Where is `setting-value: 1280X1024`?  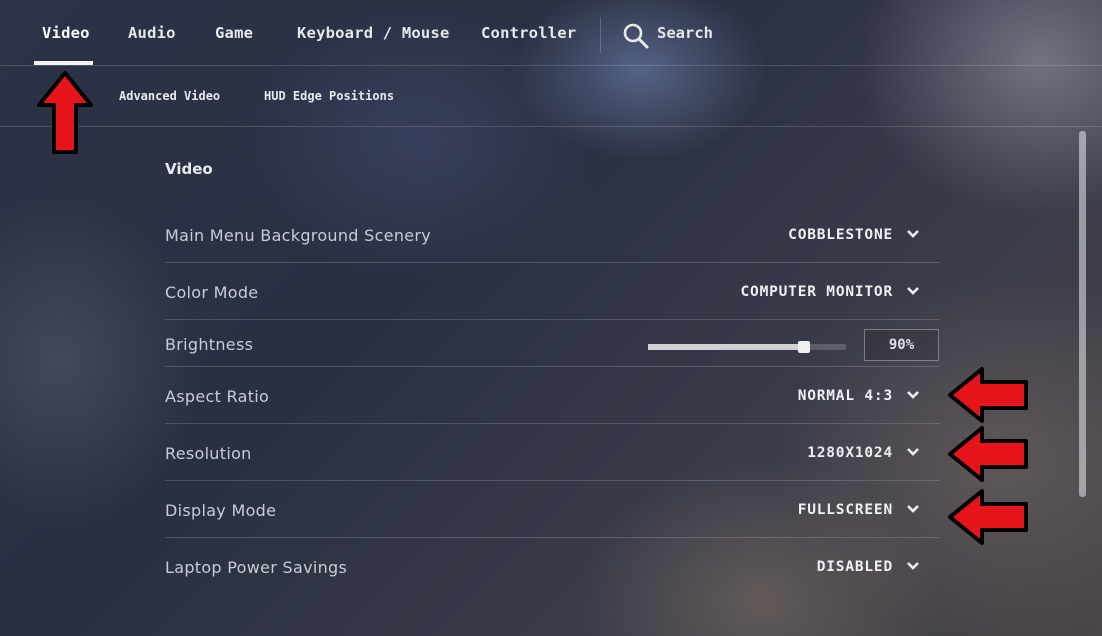
setting-value: 1280X1024 is located at coordinates (850, 453).